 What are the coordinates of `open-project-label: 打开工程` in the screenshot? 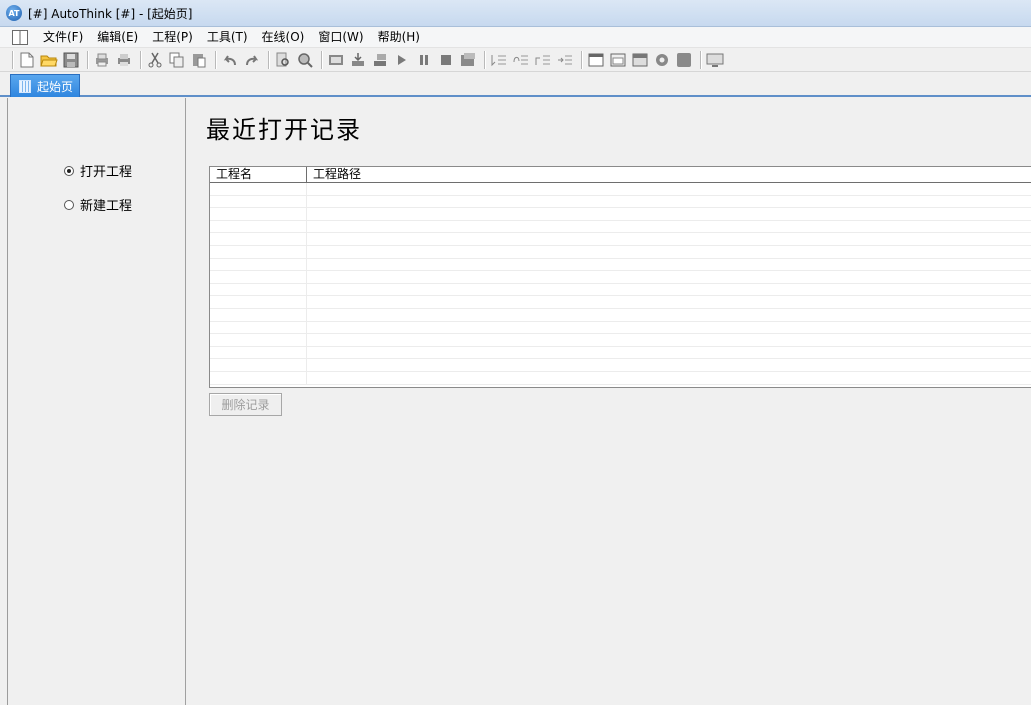 It's located at (106, 172).